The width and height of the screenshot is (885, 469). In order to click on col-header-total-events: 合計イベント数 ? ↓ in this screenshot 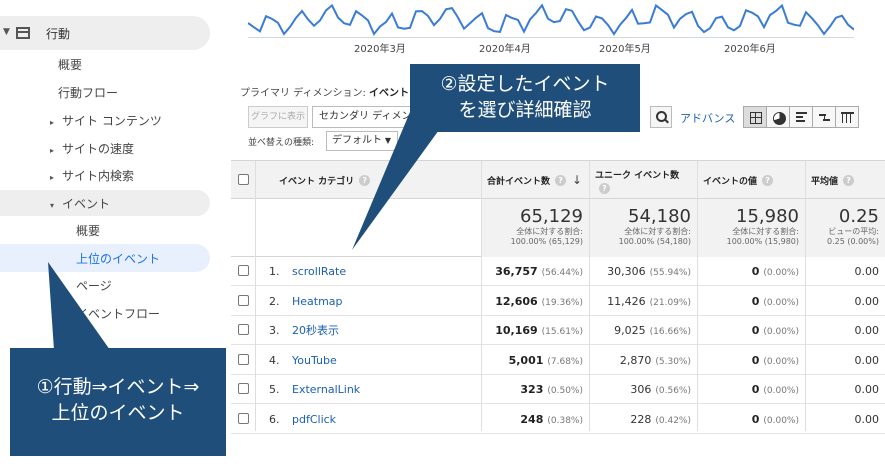, I will do `click(534, 180)`.